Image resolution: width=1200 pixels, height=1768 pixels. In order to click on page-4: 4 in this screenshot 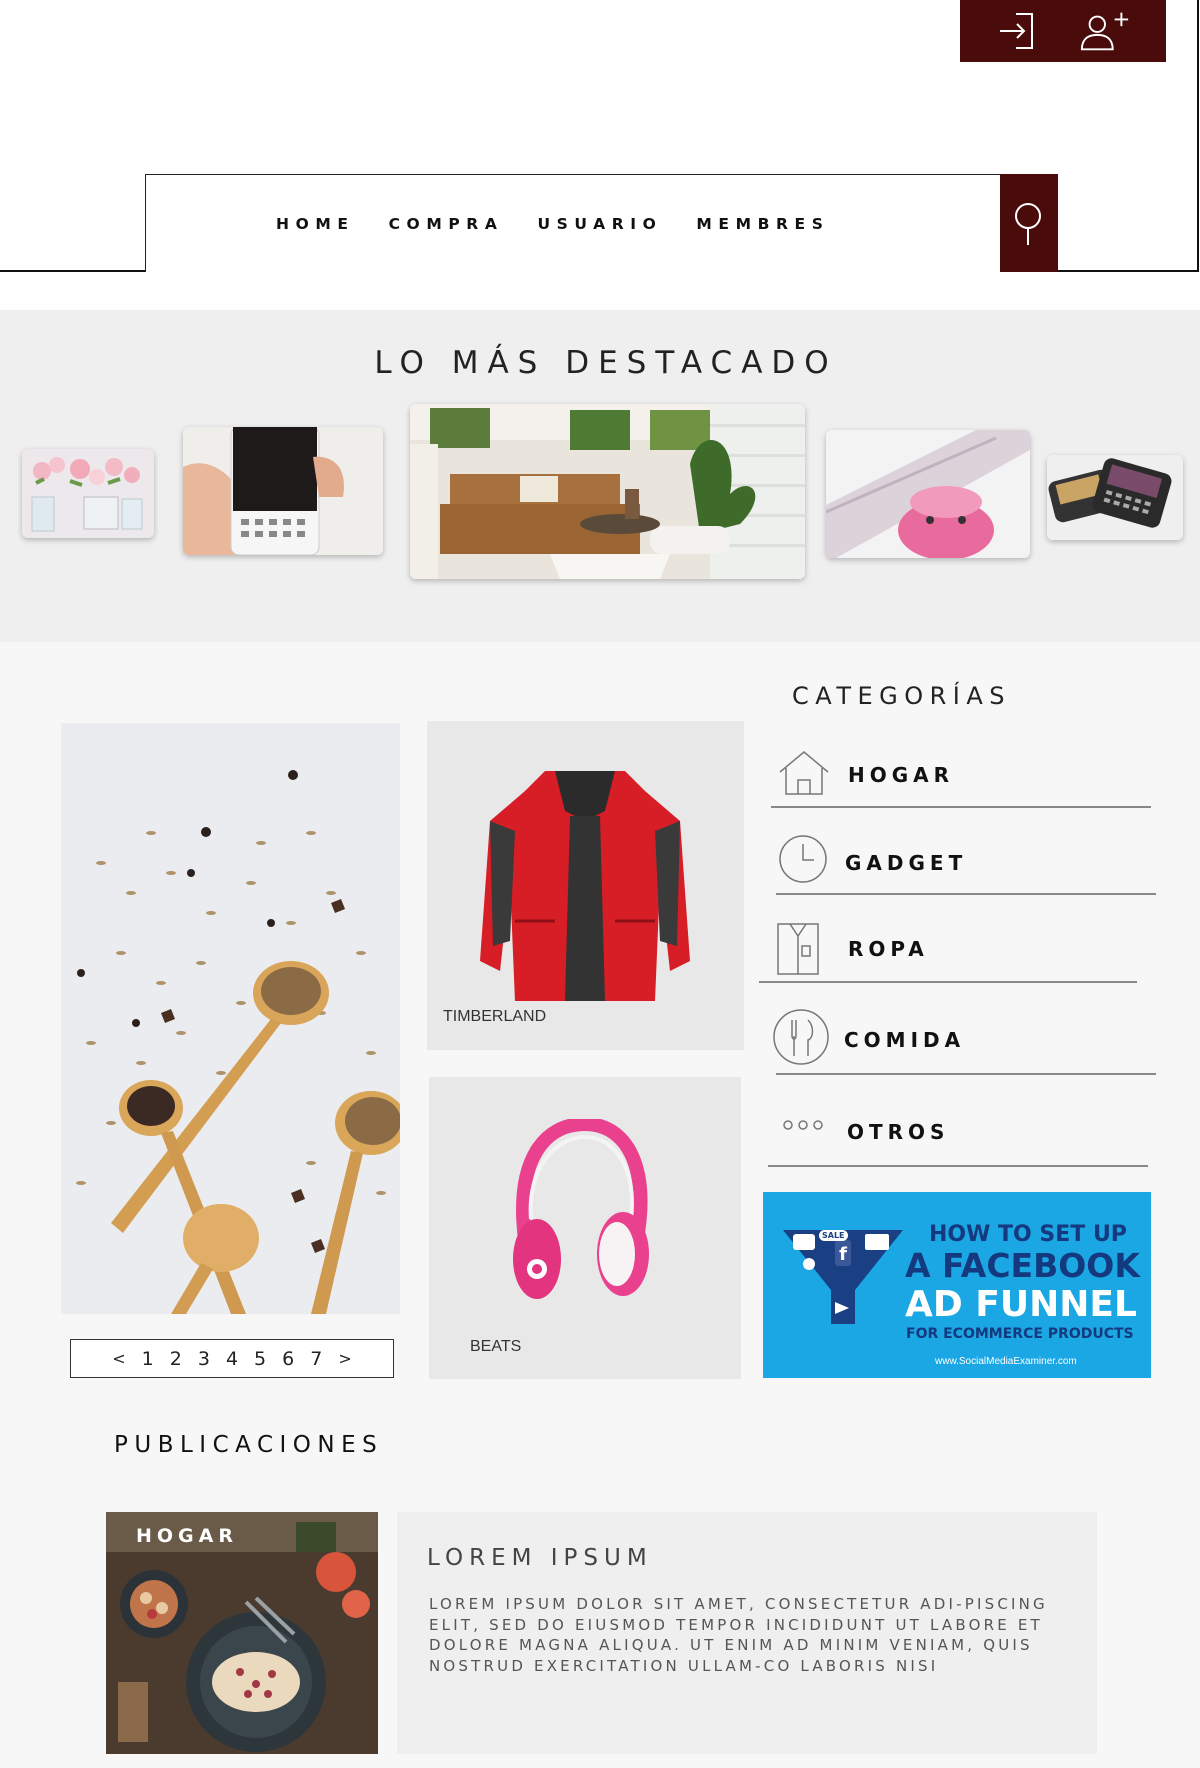, I will do `click(232, 1359)`.